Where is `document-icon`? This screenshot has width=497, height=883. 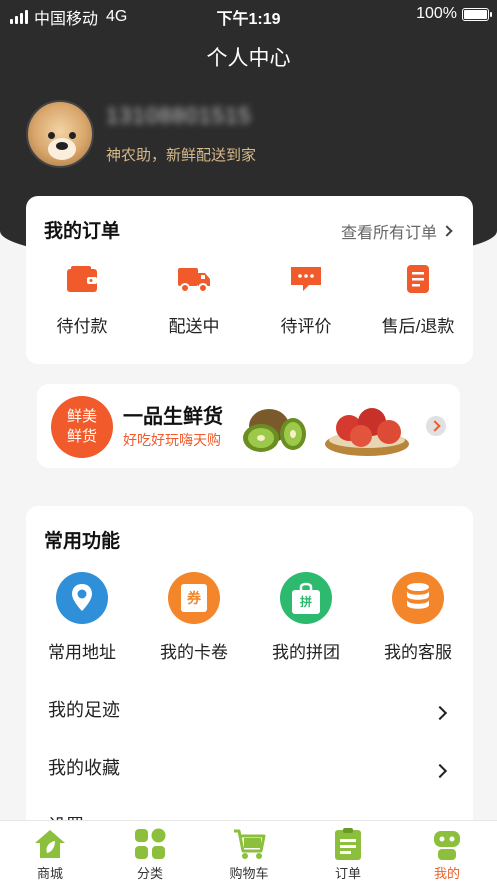
document-icon is located at coordinates (418, 279).